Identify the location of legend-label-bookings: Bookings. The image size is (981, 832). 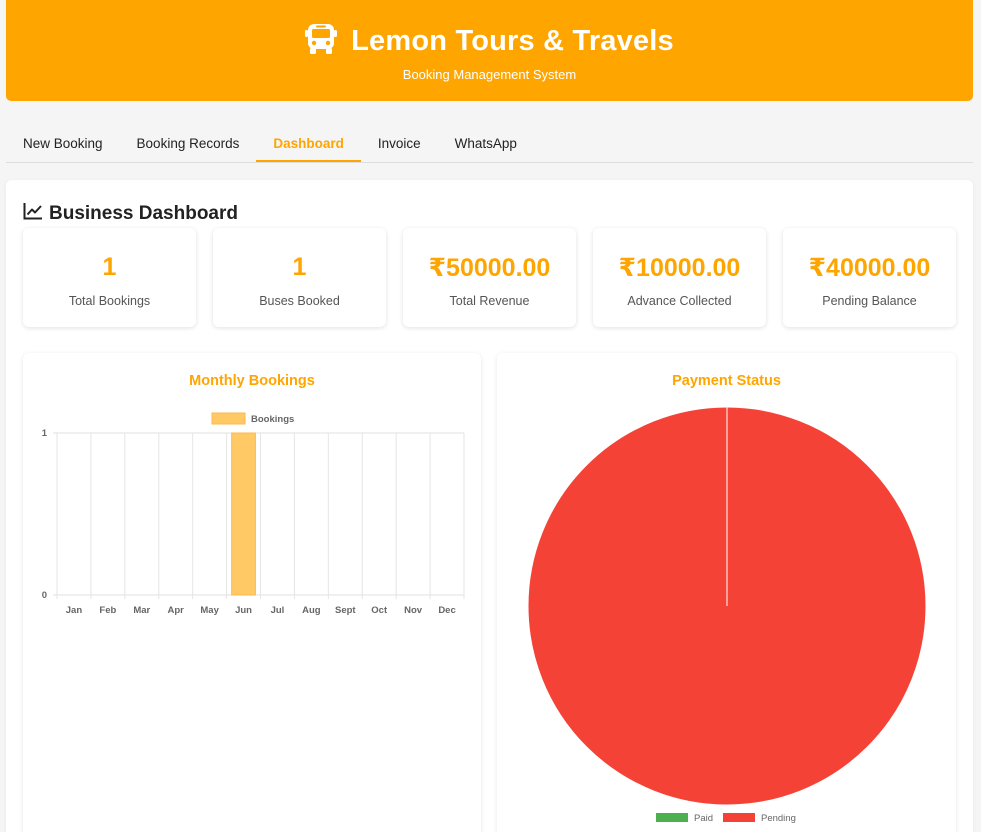
(272, 419).